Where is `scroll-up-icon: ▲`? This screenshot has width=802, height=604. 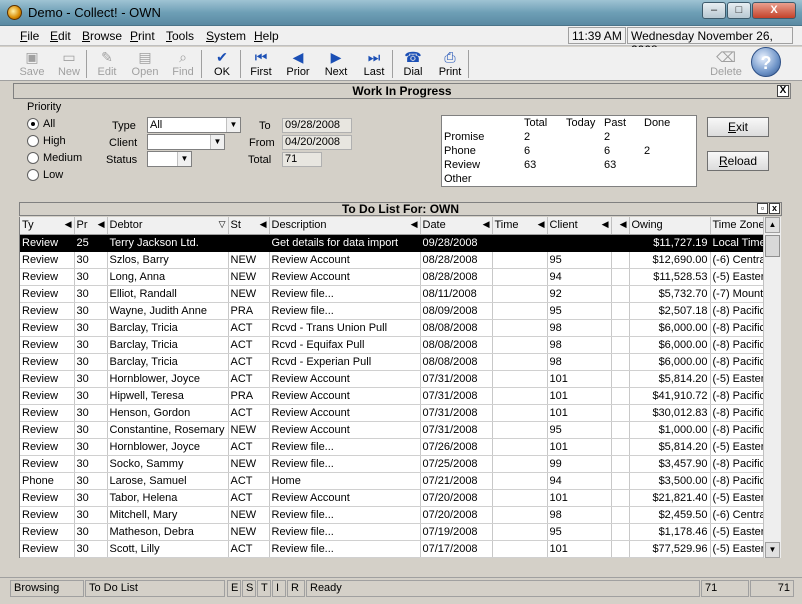 scroll-up-icon: ▲ is located at coordinates (772, 225).